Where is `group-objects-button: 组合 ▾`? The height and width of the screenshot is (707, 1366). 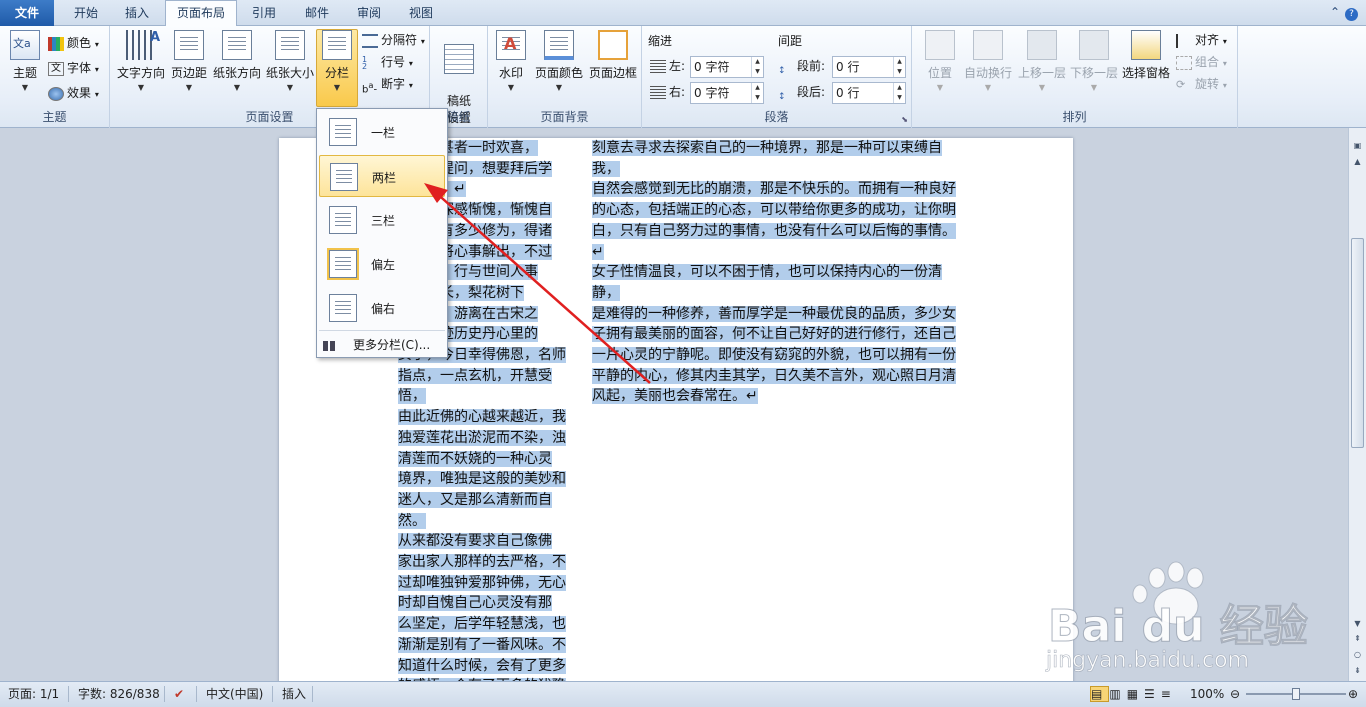
group-objects-button: 组合 ▾ is located at coordinates (1201, 62).